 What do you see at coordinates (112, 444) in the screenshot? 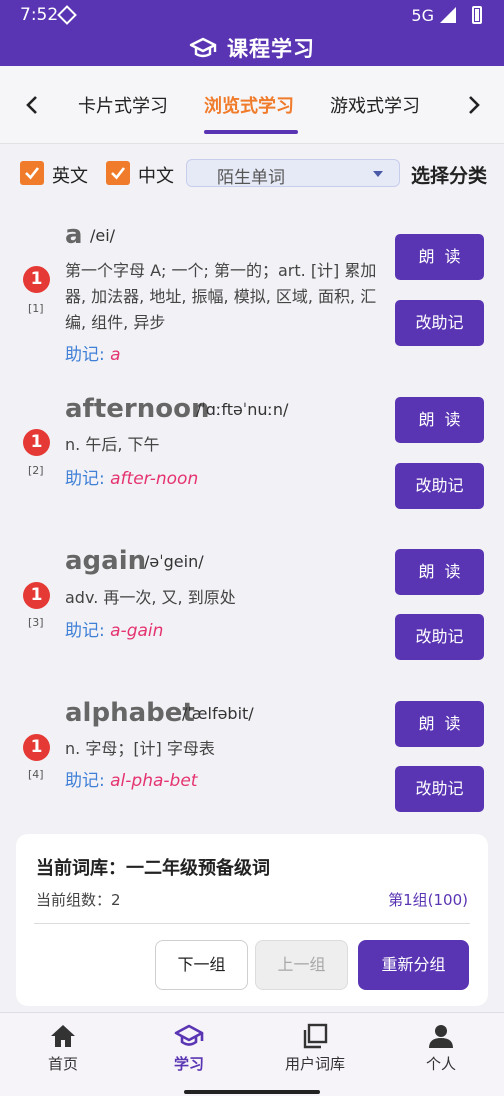
I see `word-definition: n. 午后, 下午` at bounding box center [112, 444].